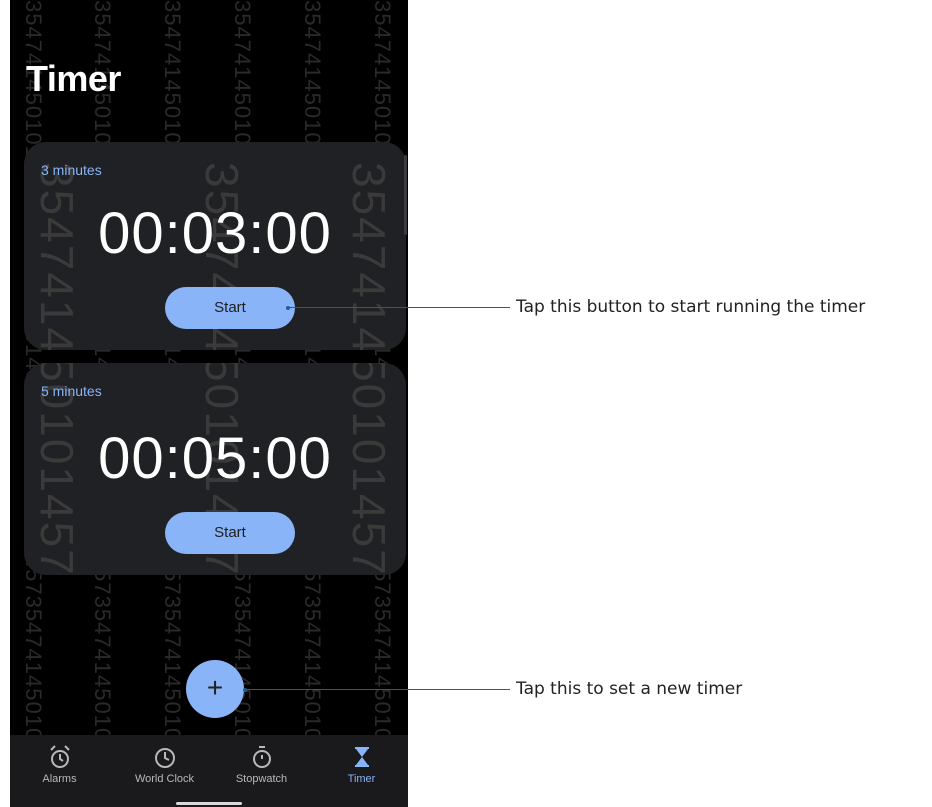 This screenshot has width=932, height=807. Describe the element at coordinates (73, 78) in the screenshot. I see `page-title: Timer` at that location.